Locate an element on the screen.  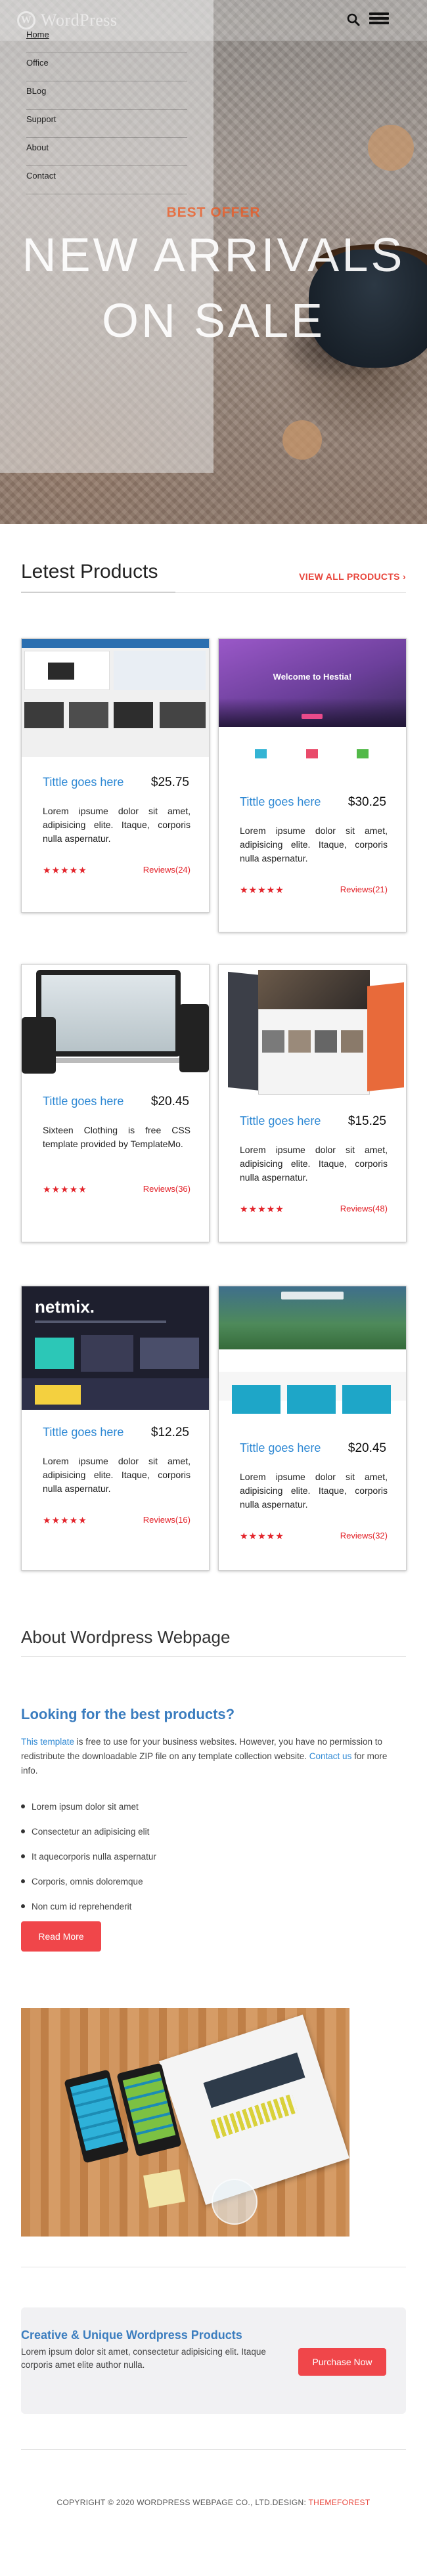
hero-offer-label: BEST OFFER is located at coordinates (213, 213).